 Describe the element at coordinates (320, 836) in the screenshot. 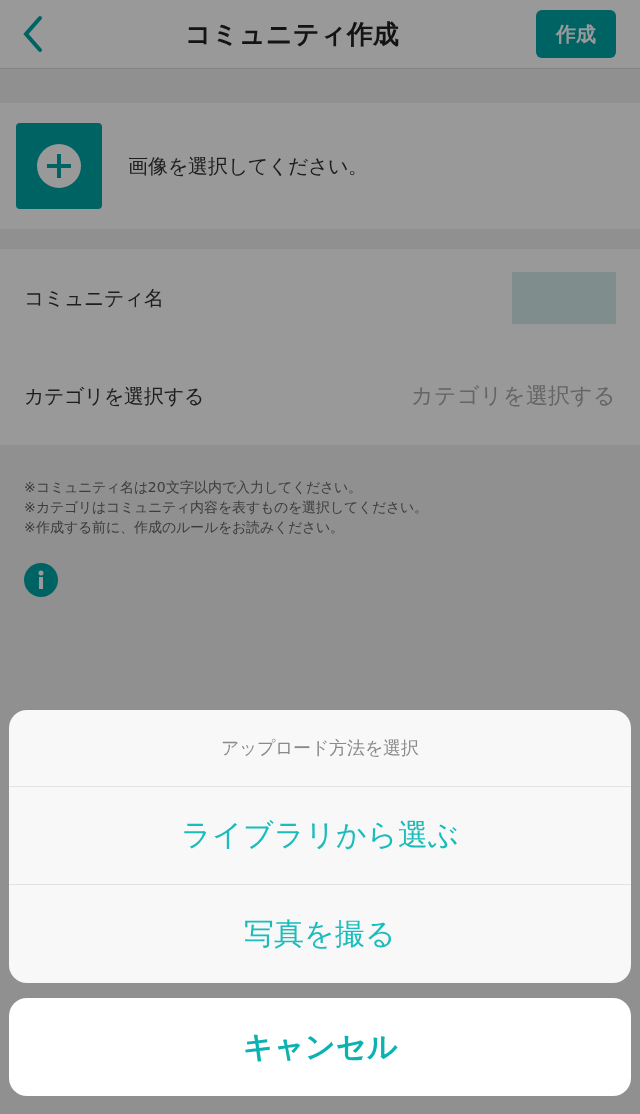

I see `sheet-option: ライブラリから選ぶ` at that location.